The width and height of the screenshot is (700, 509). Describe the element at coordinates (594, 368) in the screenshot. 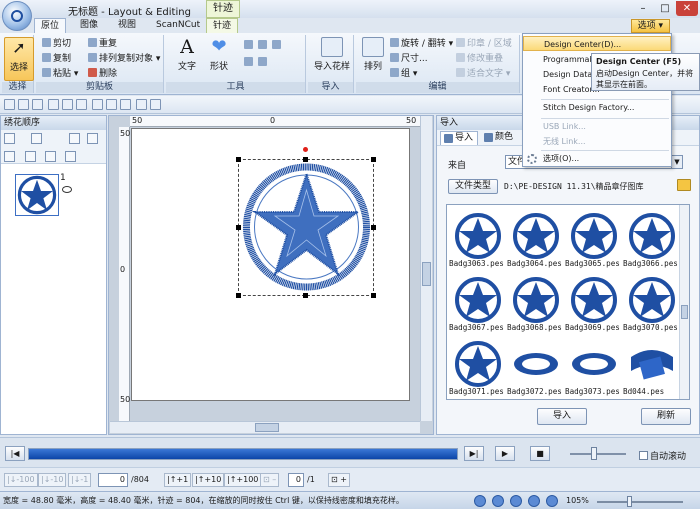

I see `pattern-file-item: Badg3073.pes` at that location.